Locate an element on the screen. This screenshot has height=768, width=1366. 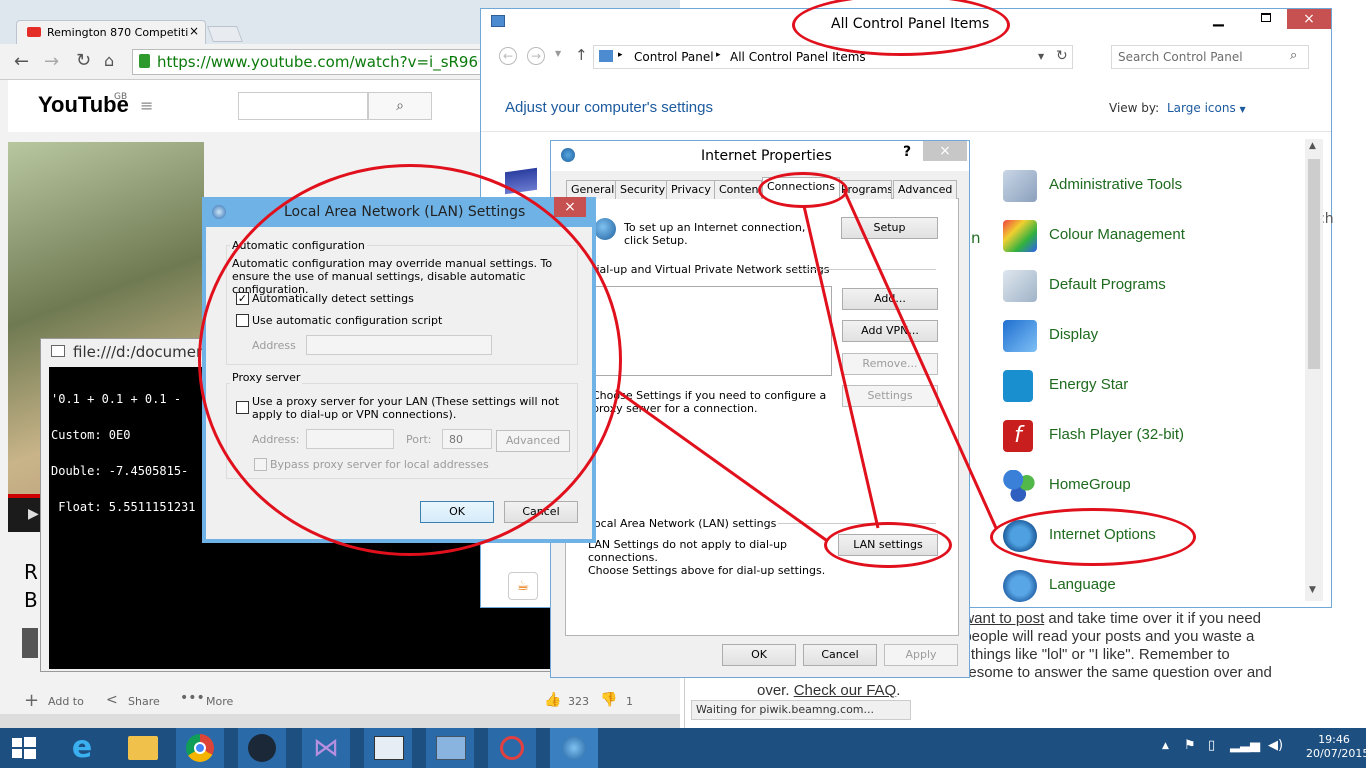
internet-options-taskbar-icon is located at coordinates (574, 748).